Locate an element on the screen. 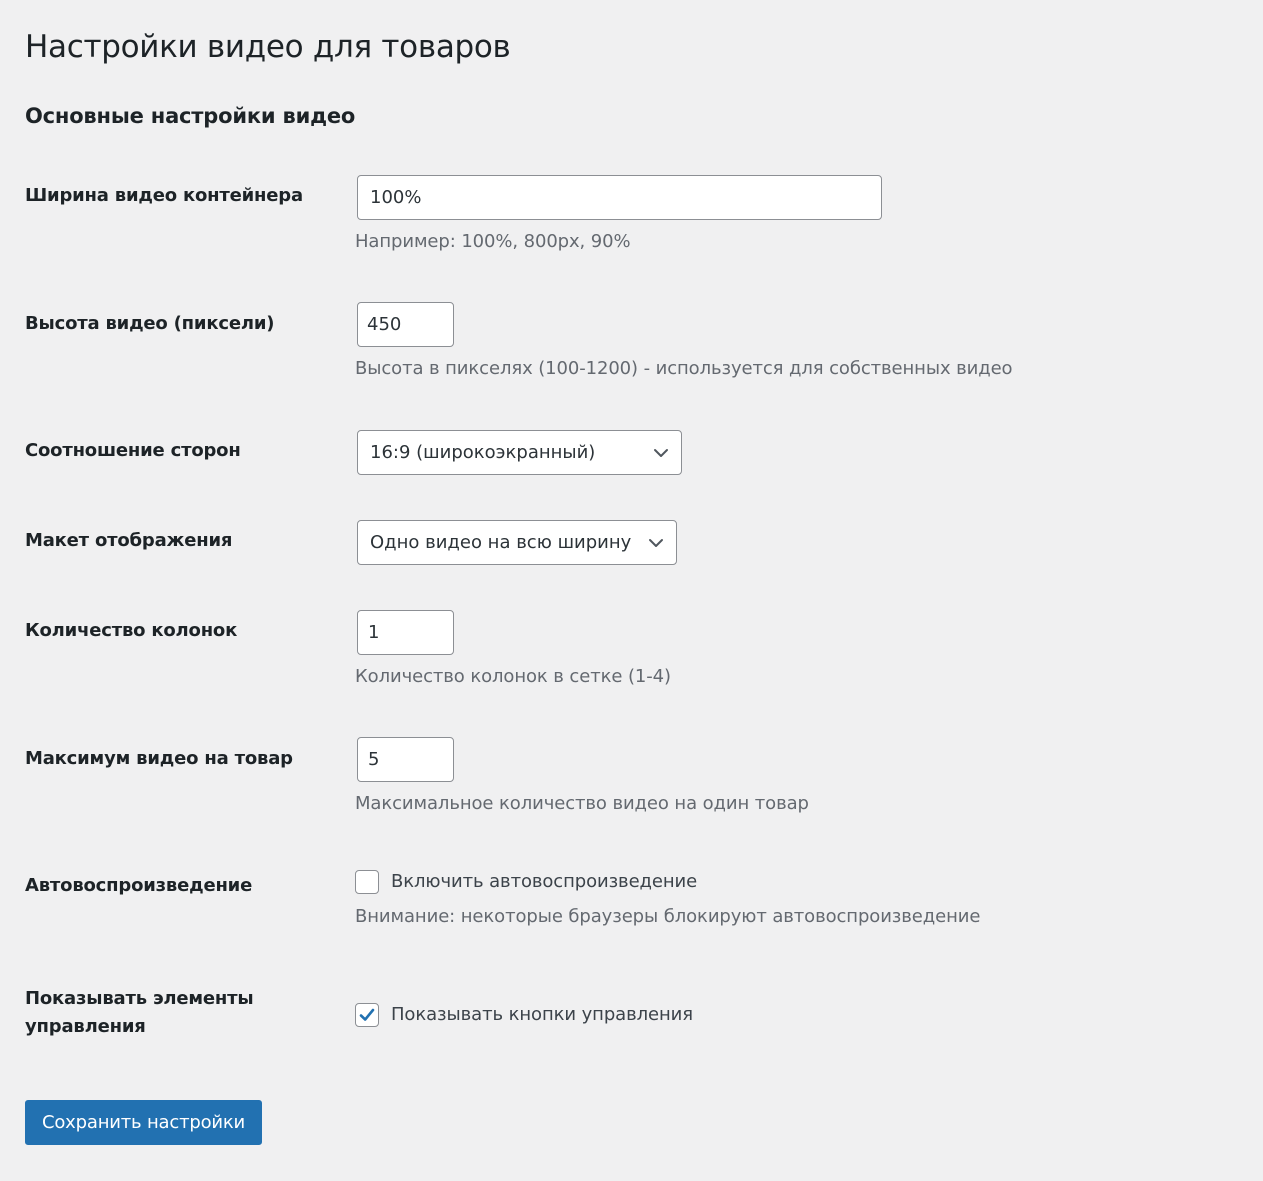 The height and width of the screenshot is (1181, 1263). layout-select: Одно видео на всю ширину is located at coordinates (517, 542).